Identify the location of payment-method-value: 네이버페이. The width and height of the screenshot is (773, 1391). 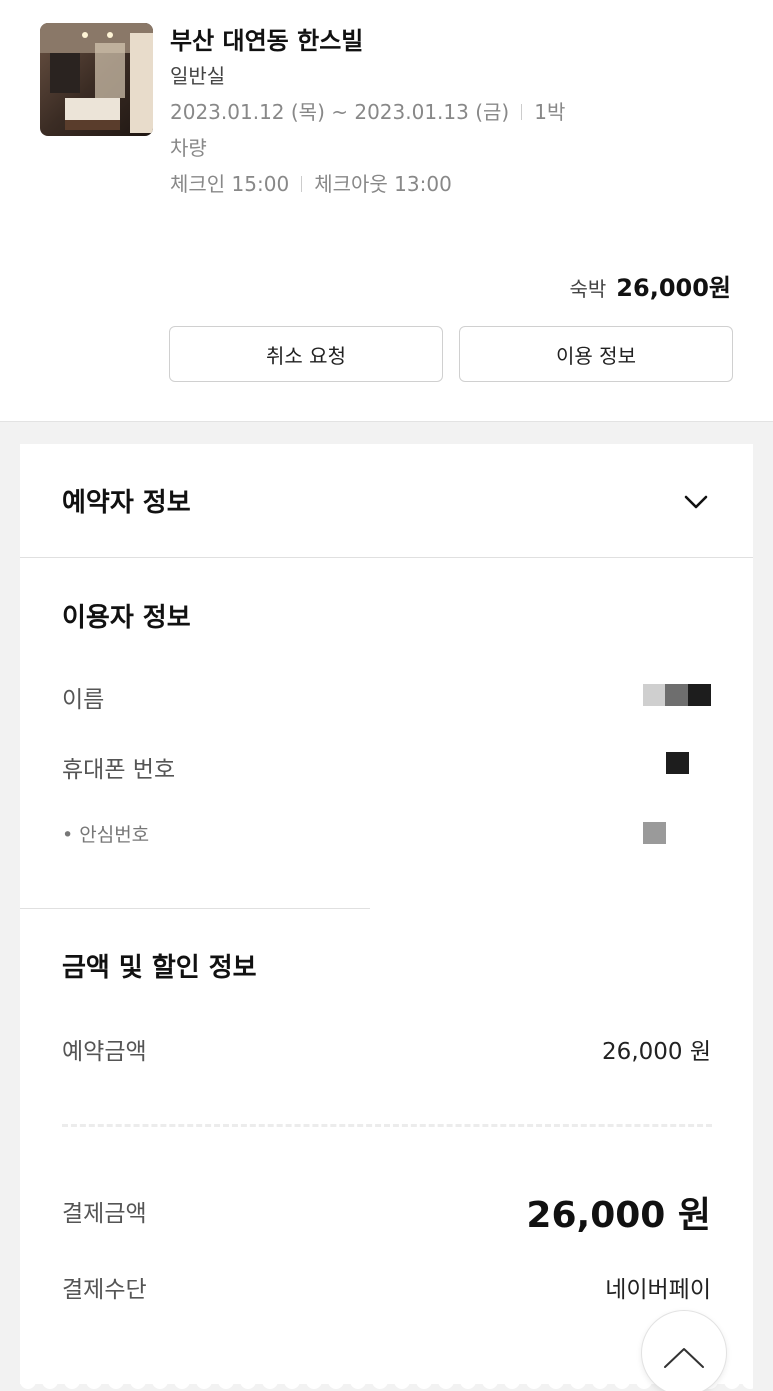
(658, 1290).